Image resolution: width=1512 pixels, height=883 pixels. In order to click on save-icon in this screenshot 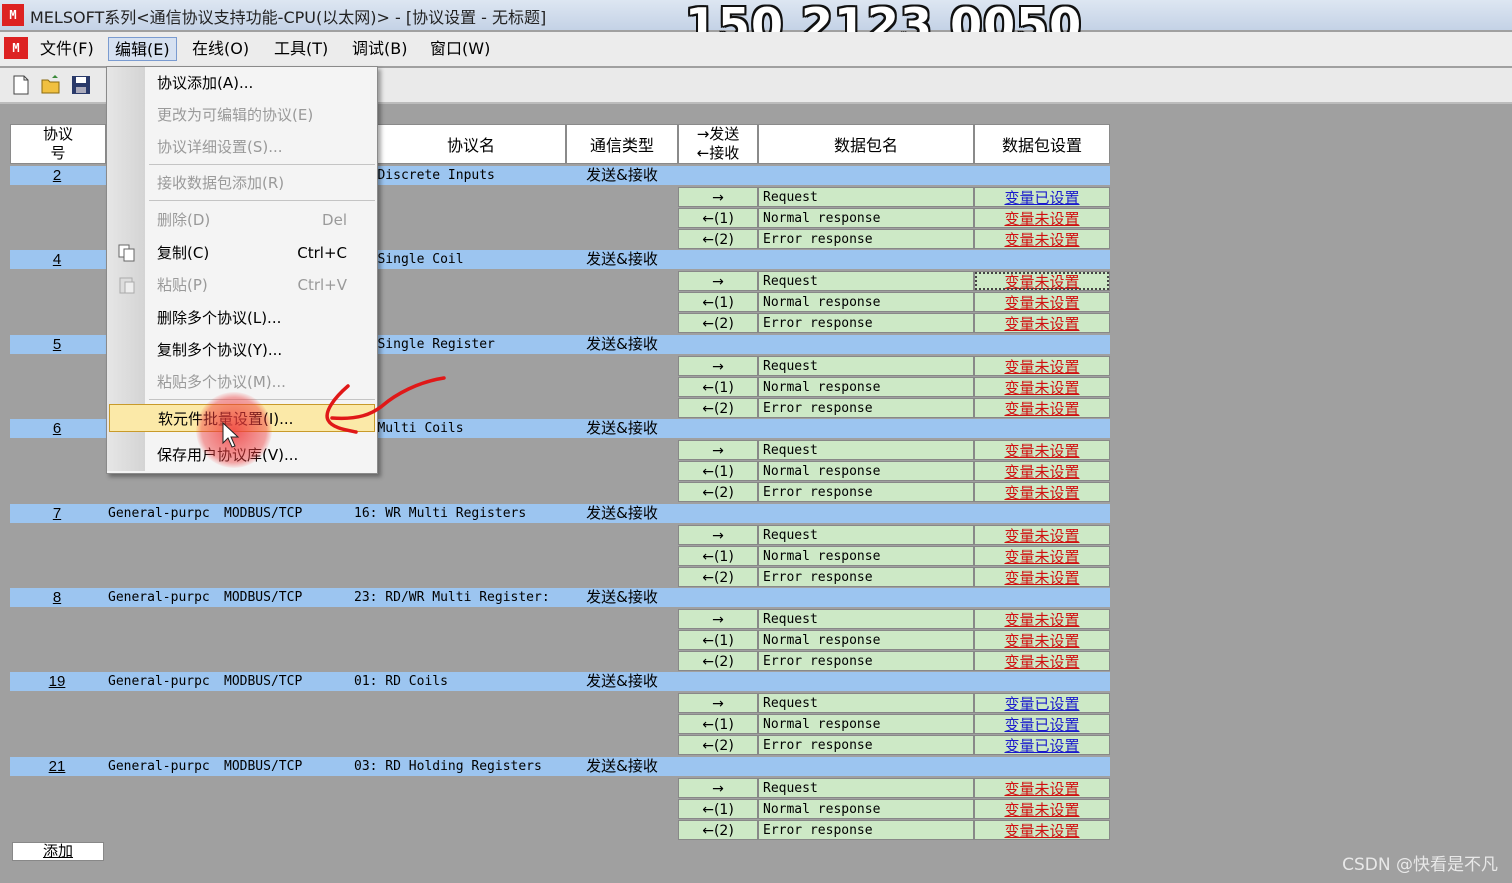, I will do `click(81, 85)`.